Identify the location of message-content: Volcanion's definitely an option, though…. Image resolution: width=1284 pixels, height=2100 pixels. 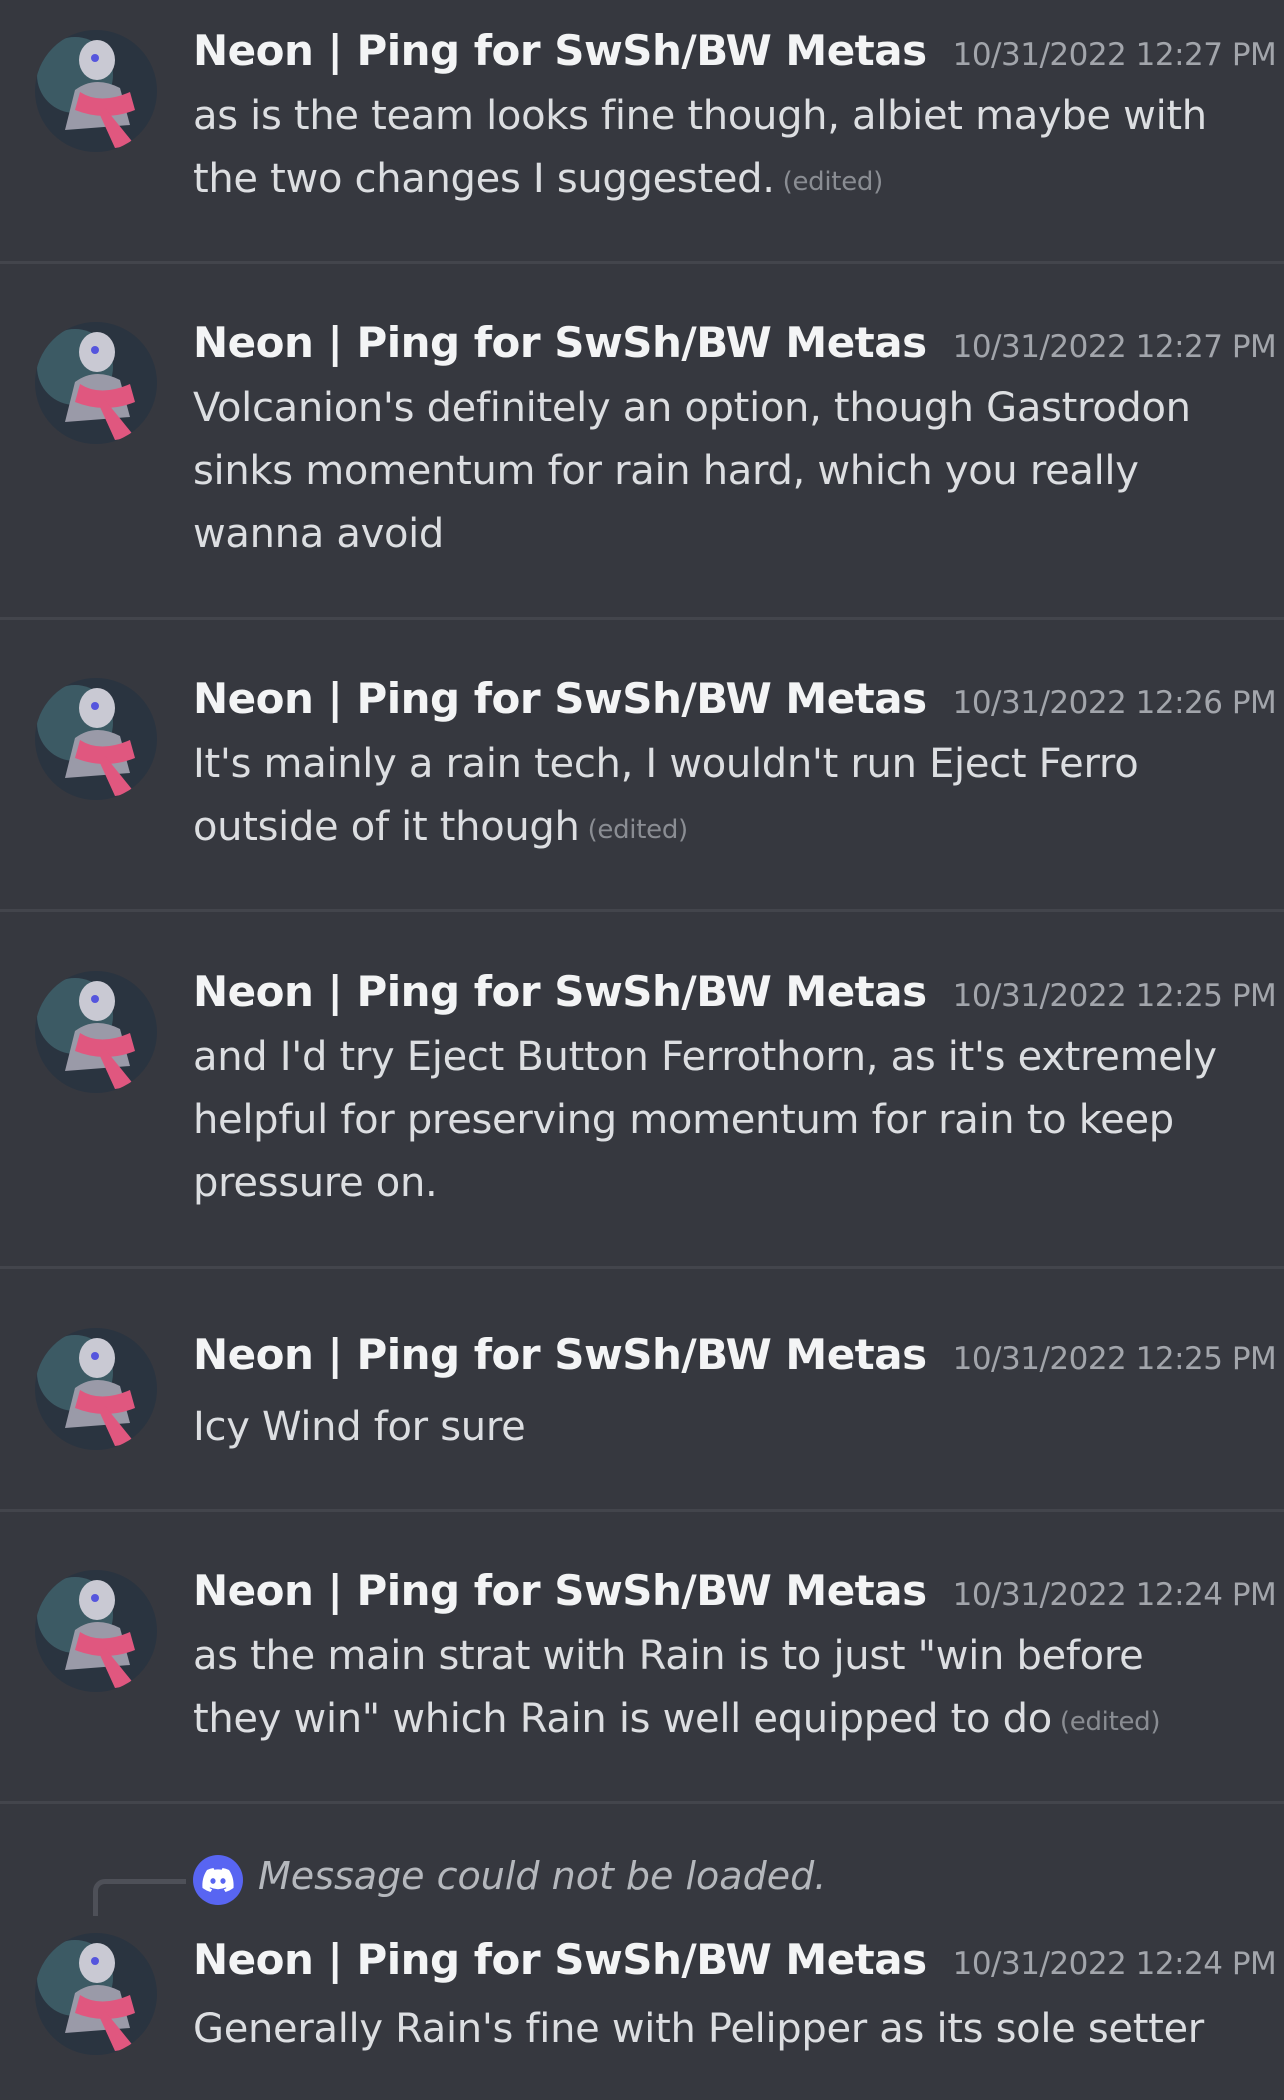
(723, 471).